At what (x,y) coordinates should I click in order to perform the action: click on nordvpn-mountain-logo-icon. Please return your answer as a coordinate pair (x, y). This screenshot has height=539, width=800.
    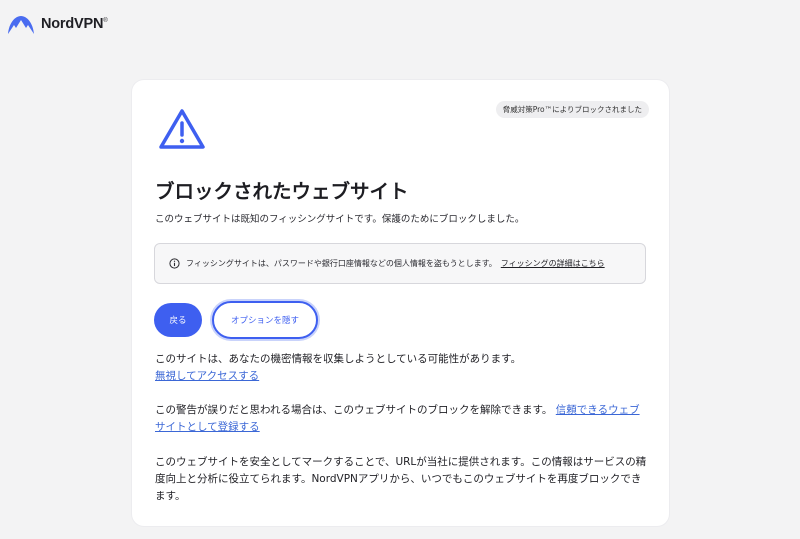
    Looking at the image, I should click on (21, 25).